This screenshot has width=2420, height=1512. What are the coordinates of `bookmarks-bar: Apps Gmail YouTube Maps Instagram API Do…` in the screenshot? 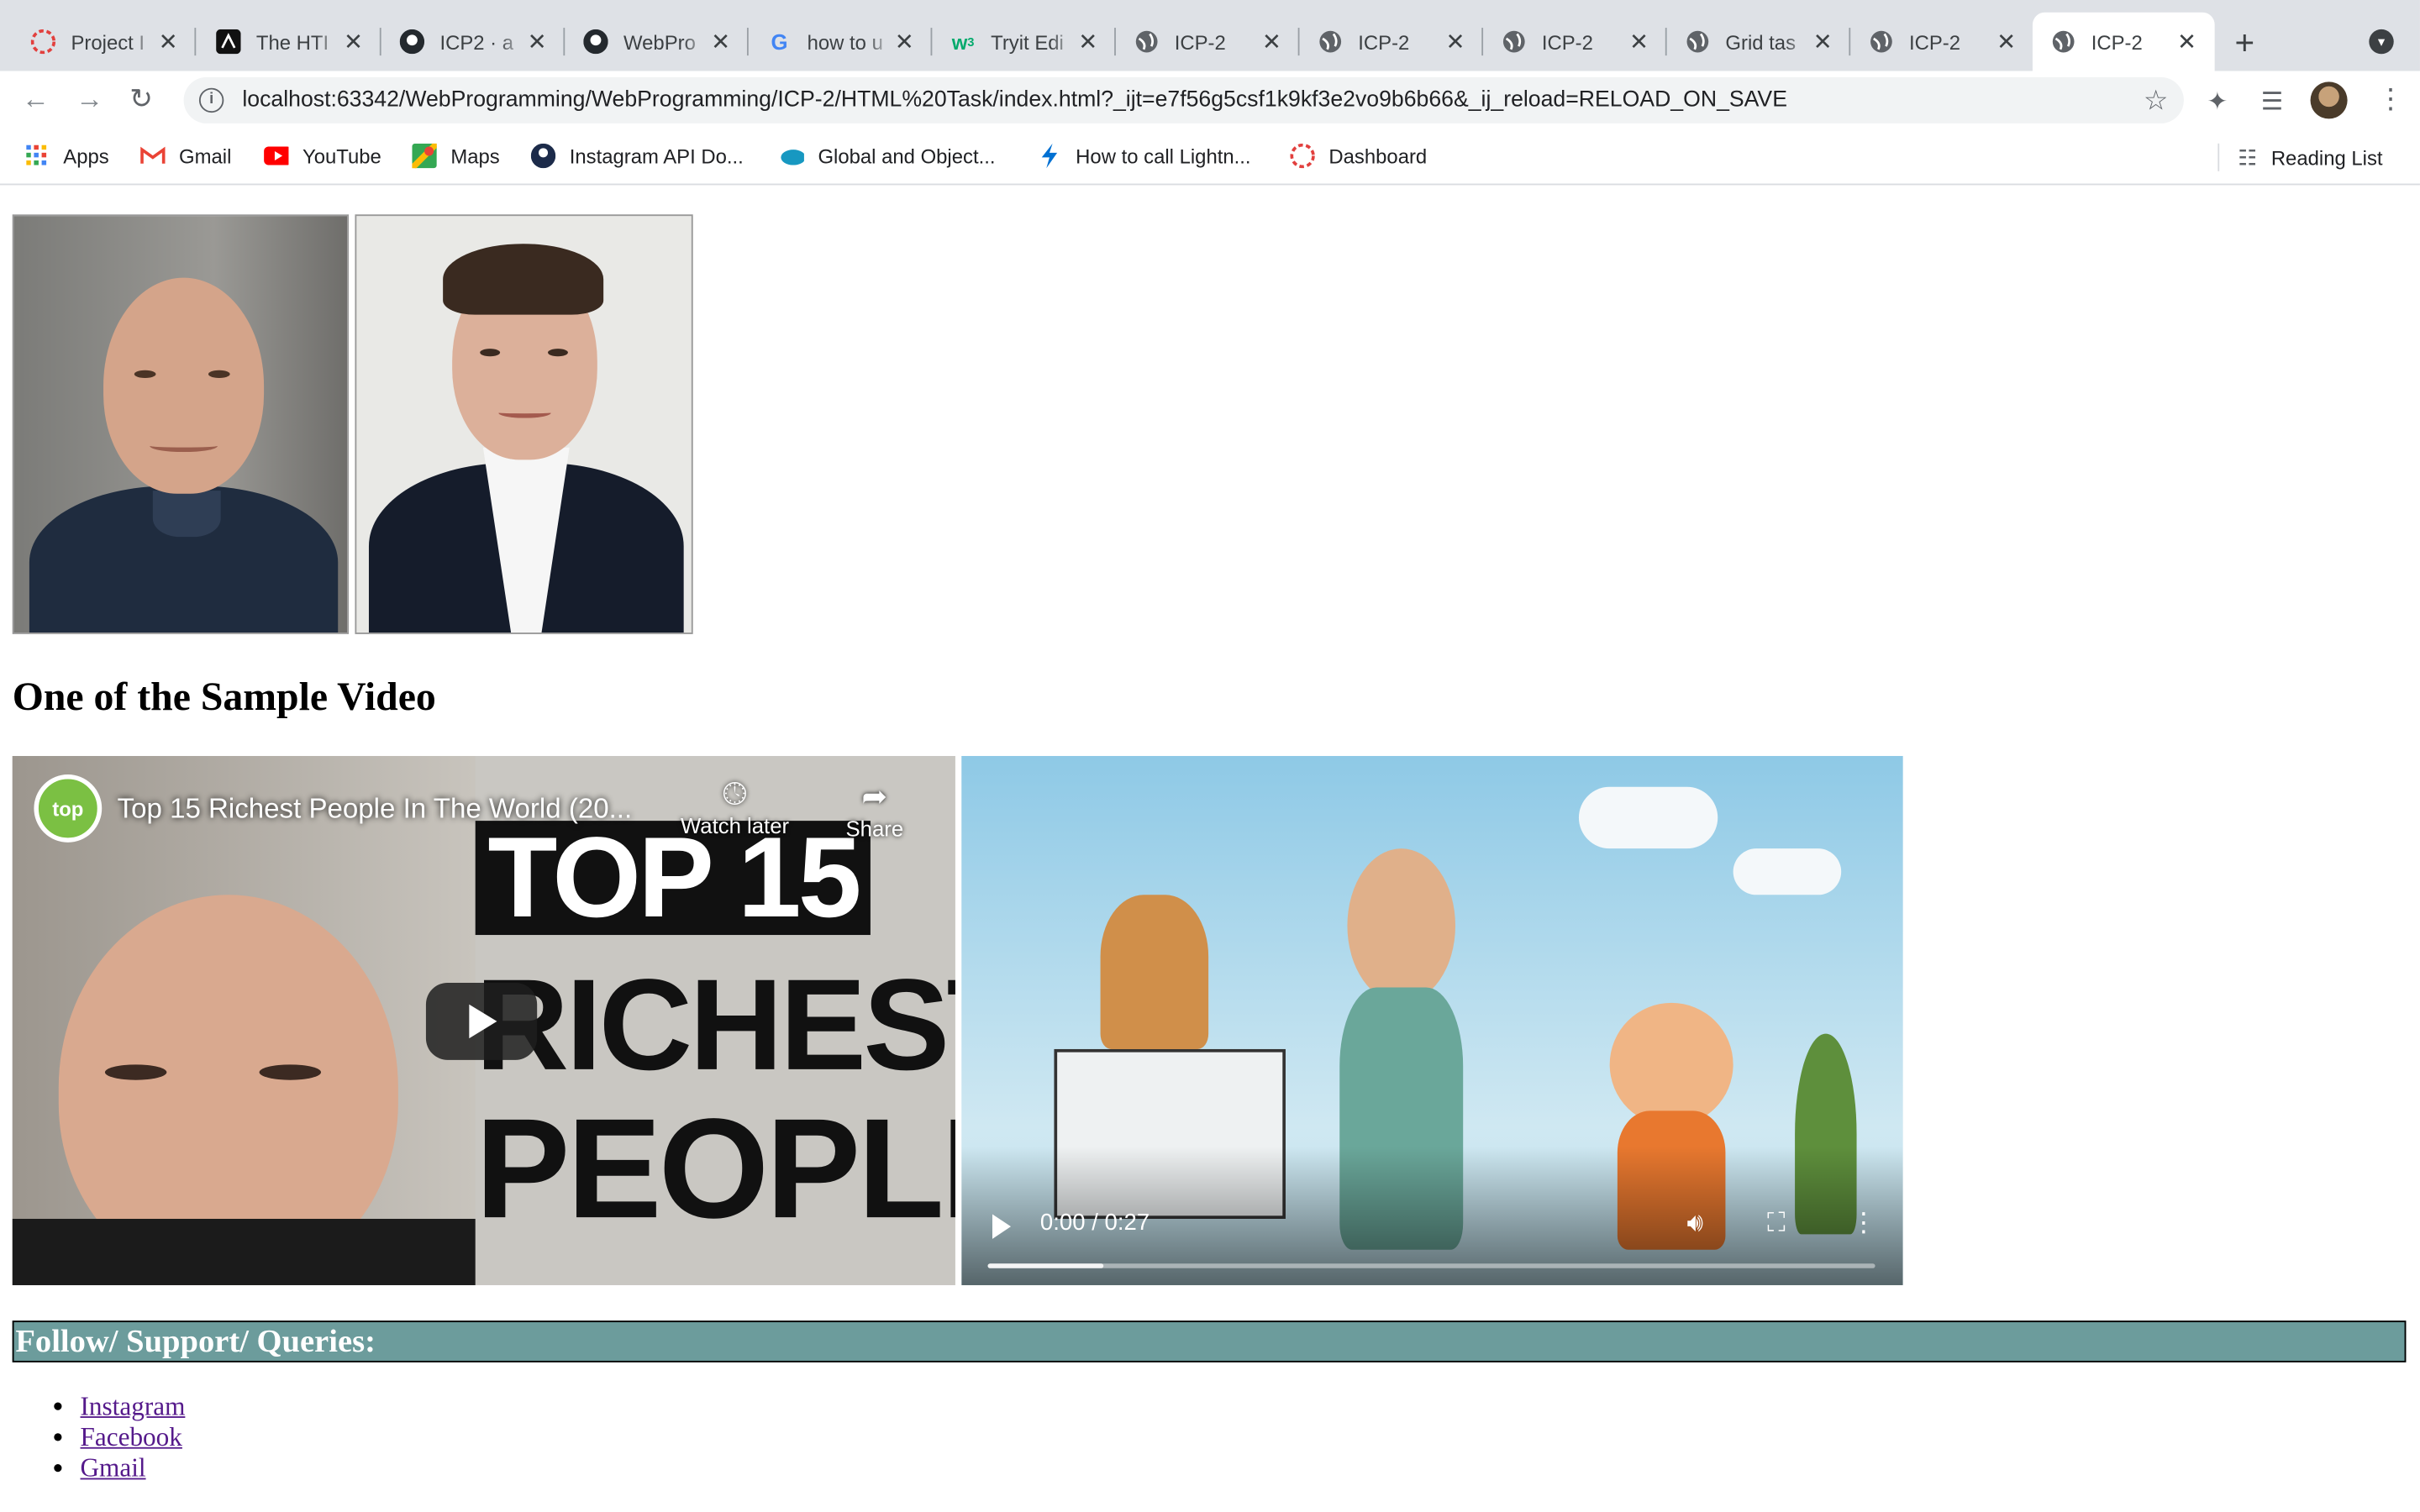 It's located at (1210, 157).